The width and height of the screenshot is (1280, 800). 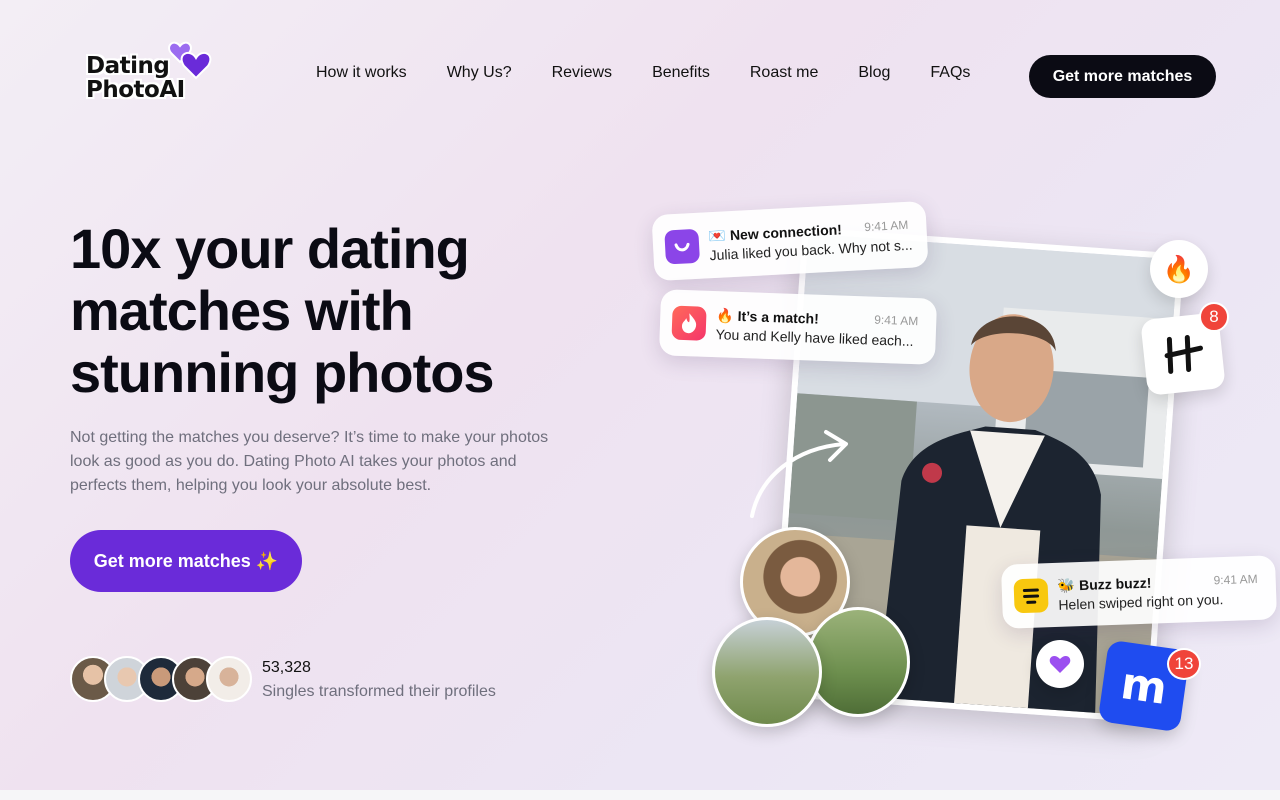 What do you see at coordinates (186, 561) in the screenshot?
I see `hero-get-matches-button: Get more matches ✨` at bounding box center [186, 561].